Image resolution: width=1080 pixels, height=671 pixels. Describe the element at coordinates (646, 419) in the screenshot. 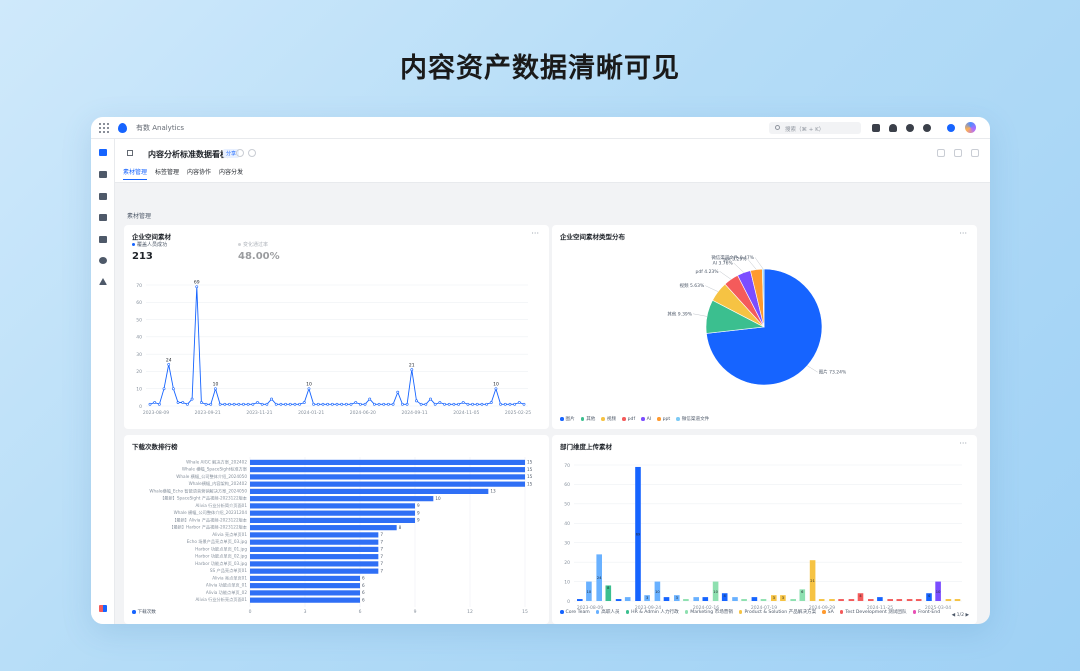

I see `legend-item: AI` at that location.